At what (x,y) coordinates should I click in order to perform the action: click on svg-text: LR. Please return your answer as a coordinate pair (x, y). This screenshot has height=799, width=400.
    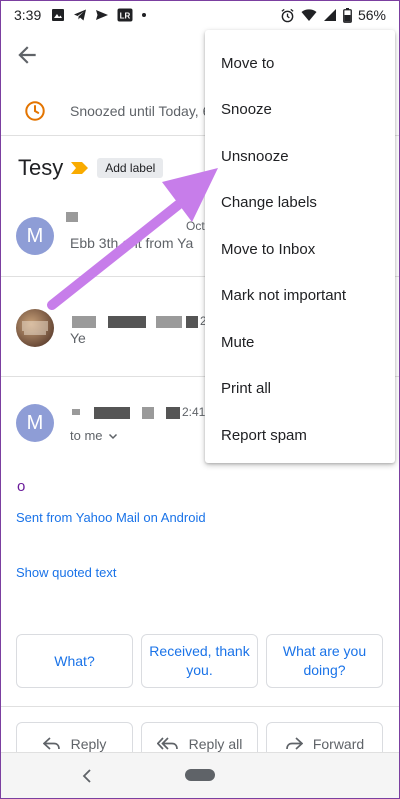
    Looking at the image, I should click on (125, 16).